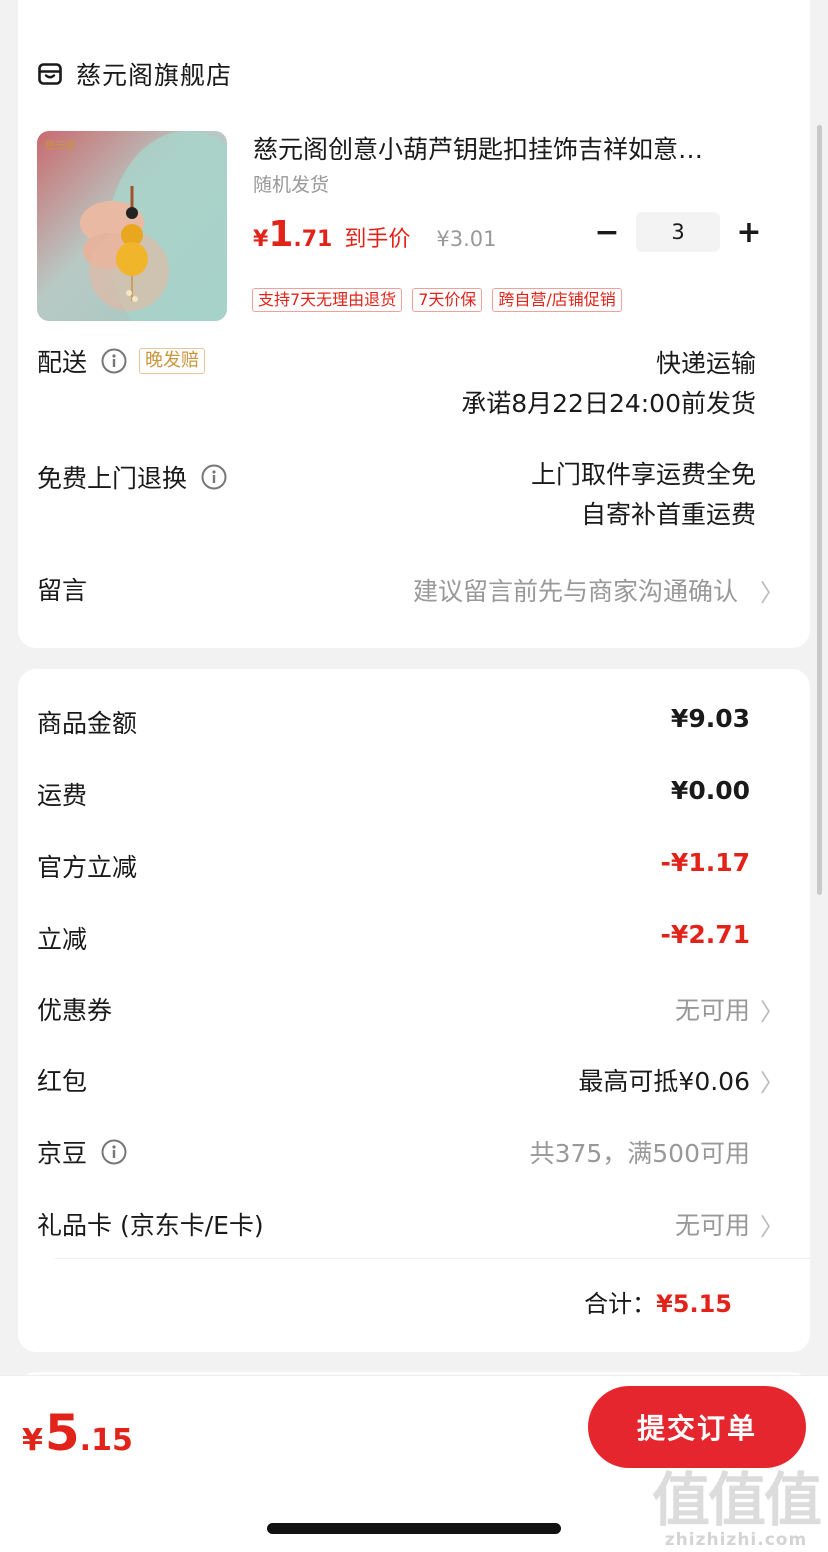  I want to click on total-row: 合计：¥5.15, so click(658, 1301).